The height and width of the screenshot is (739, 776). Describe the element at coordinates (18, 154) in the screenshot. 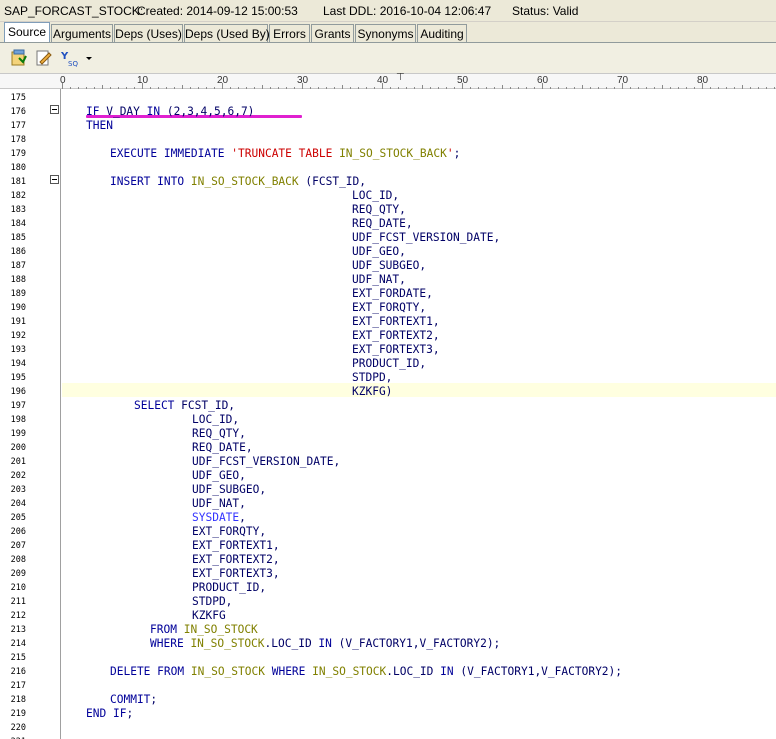

I see `line-number: 179` at that location.